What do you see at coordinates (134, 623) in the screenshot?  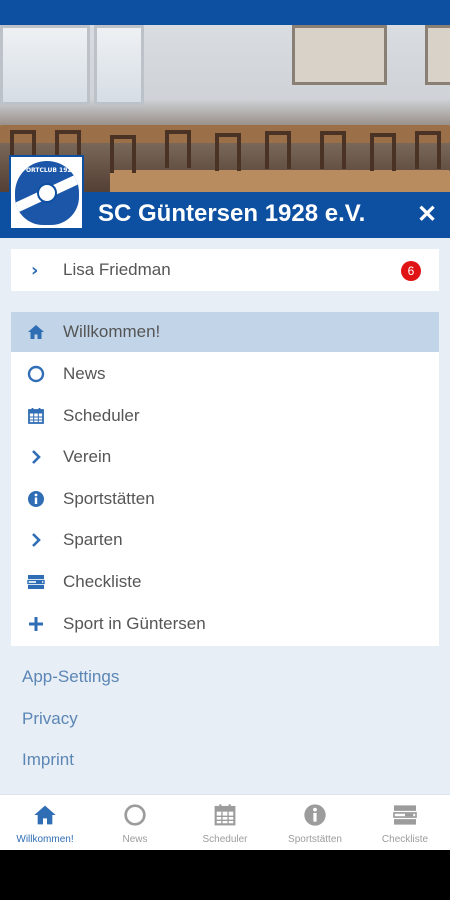 I see `menu-item-label: Sport in Güntersen` at bounding box center [134, 623].